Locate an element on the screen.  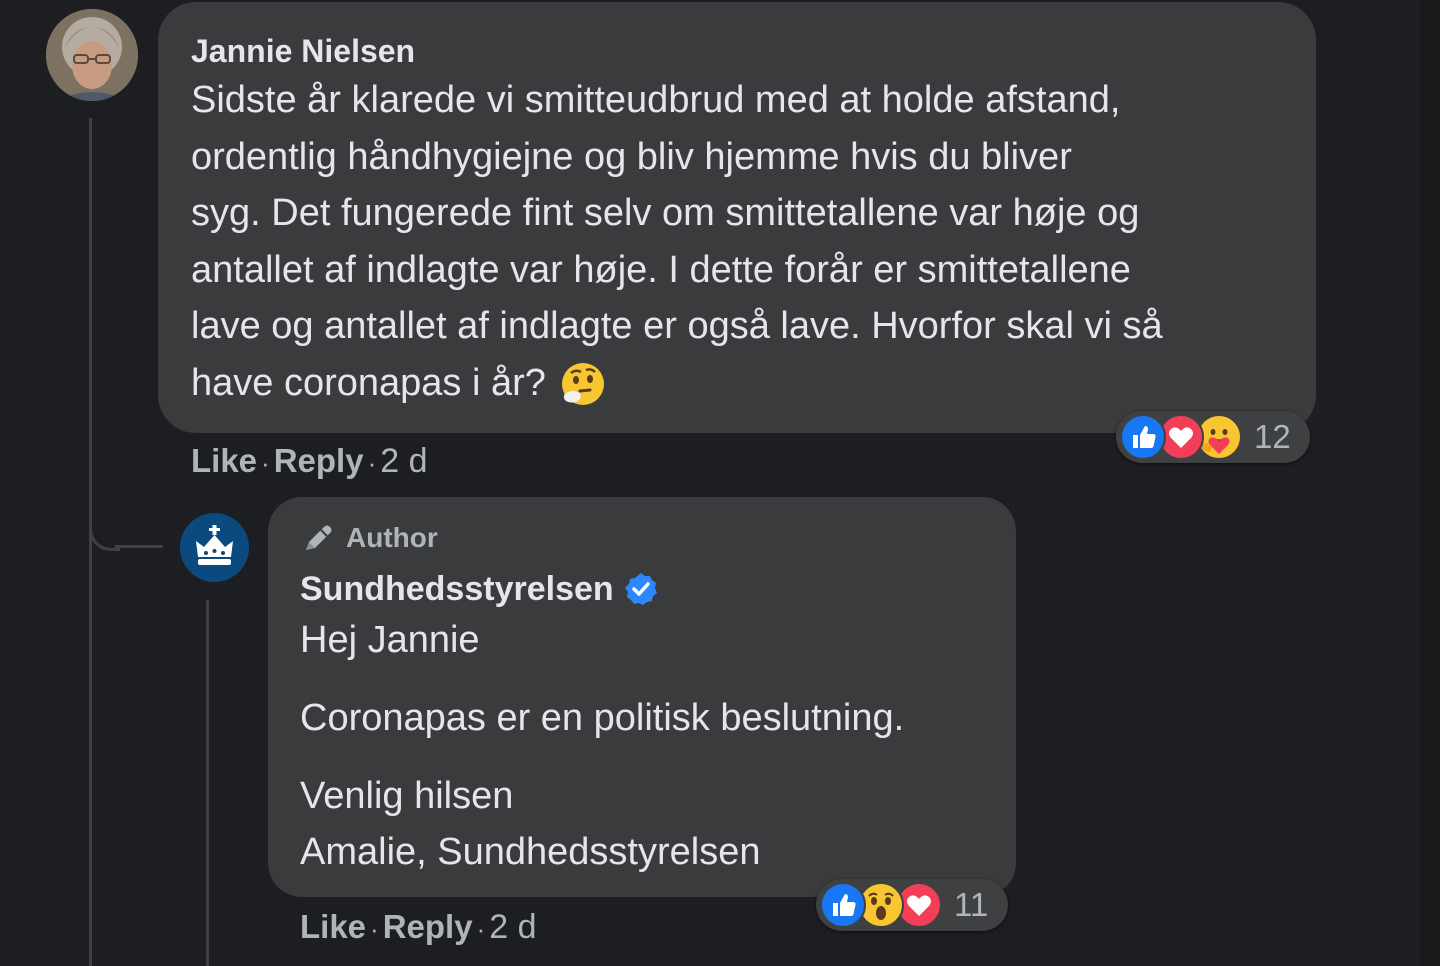
comment-like-button: Like is located at coordinates (224, 460).